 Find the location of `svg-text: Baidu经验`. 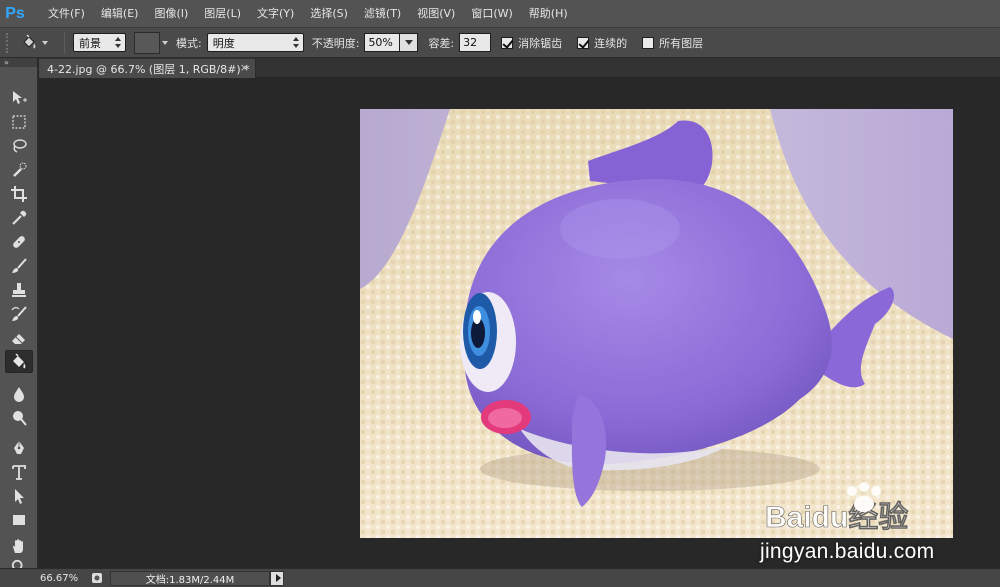

svg-text: Baidu经验 is located at coordinates (836, 517).